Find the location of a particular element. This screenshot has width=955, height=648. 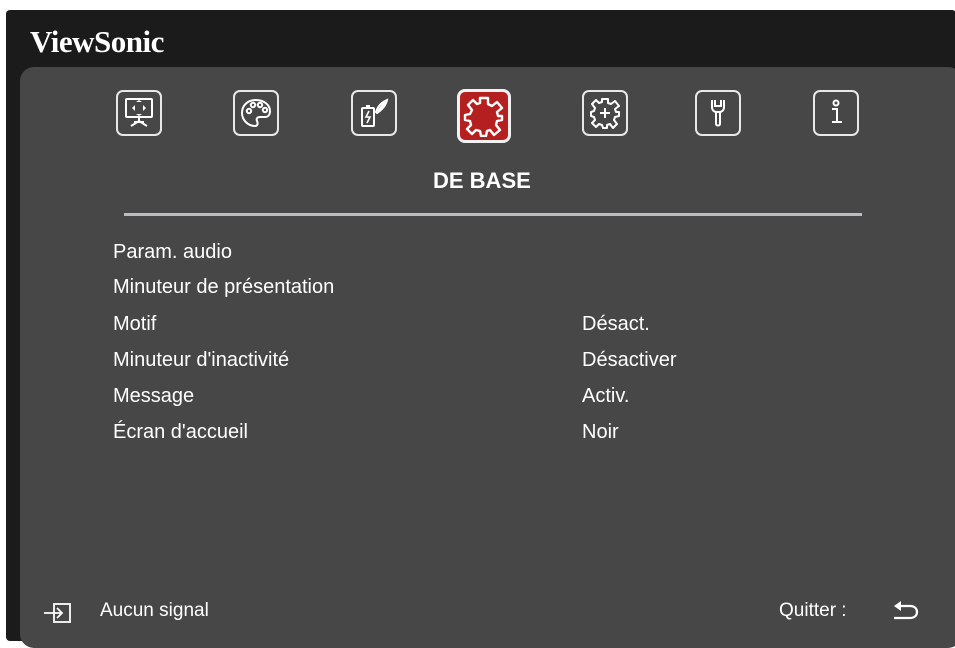

divider is located at coordinates (493, 214).